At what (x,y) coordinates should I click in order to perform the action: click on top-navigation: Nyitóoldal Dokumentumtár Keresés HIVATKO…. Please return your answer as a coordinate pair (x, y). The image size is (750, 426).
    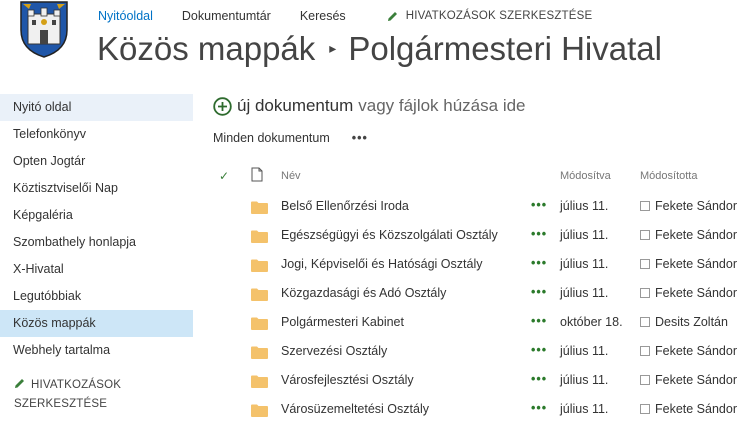
    Looking at the image, I should click on (345, 16).